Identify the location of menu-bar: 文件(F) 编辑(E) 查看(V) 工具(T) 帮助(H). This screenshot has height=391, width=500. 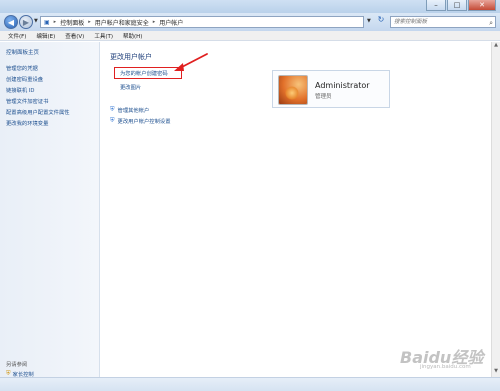
(250, 36).